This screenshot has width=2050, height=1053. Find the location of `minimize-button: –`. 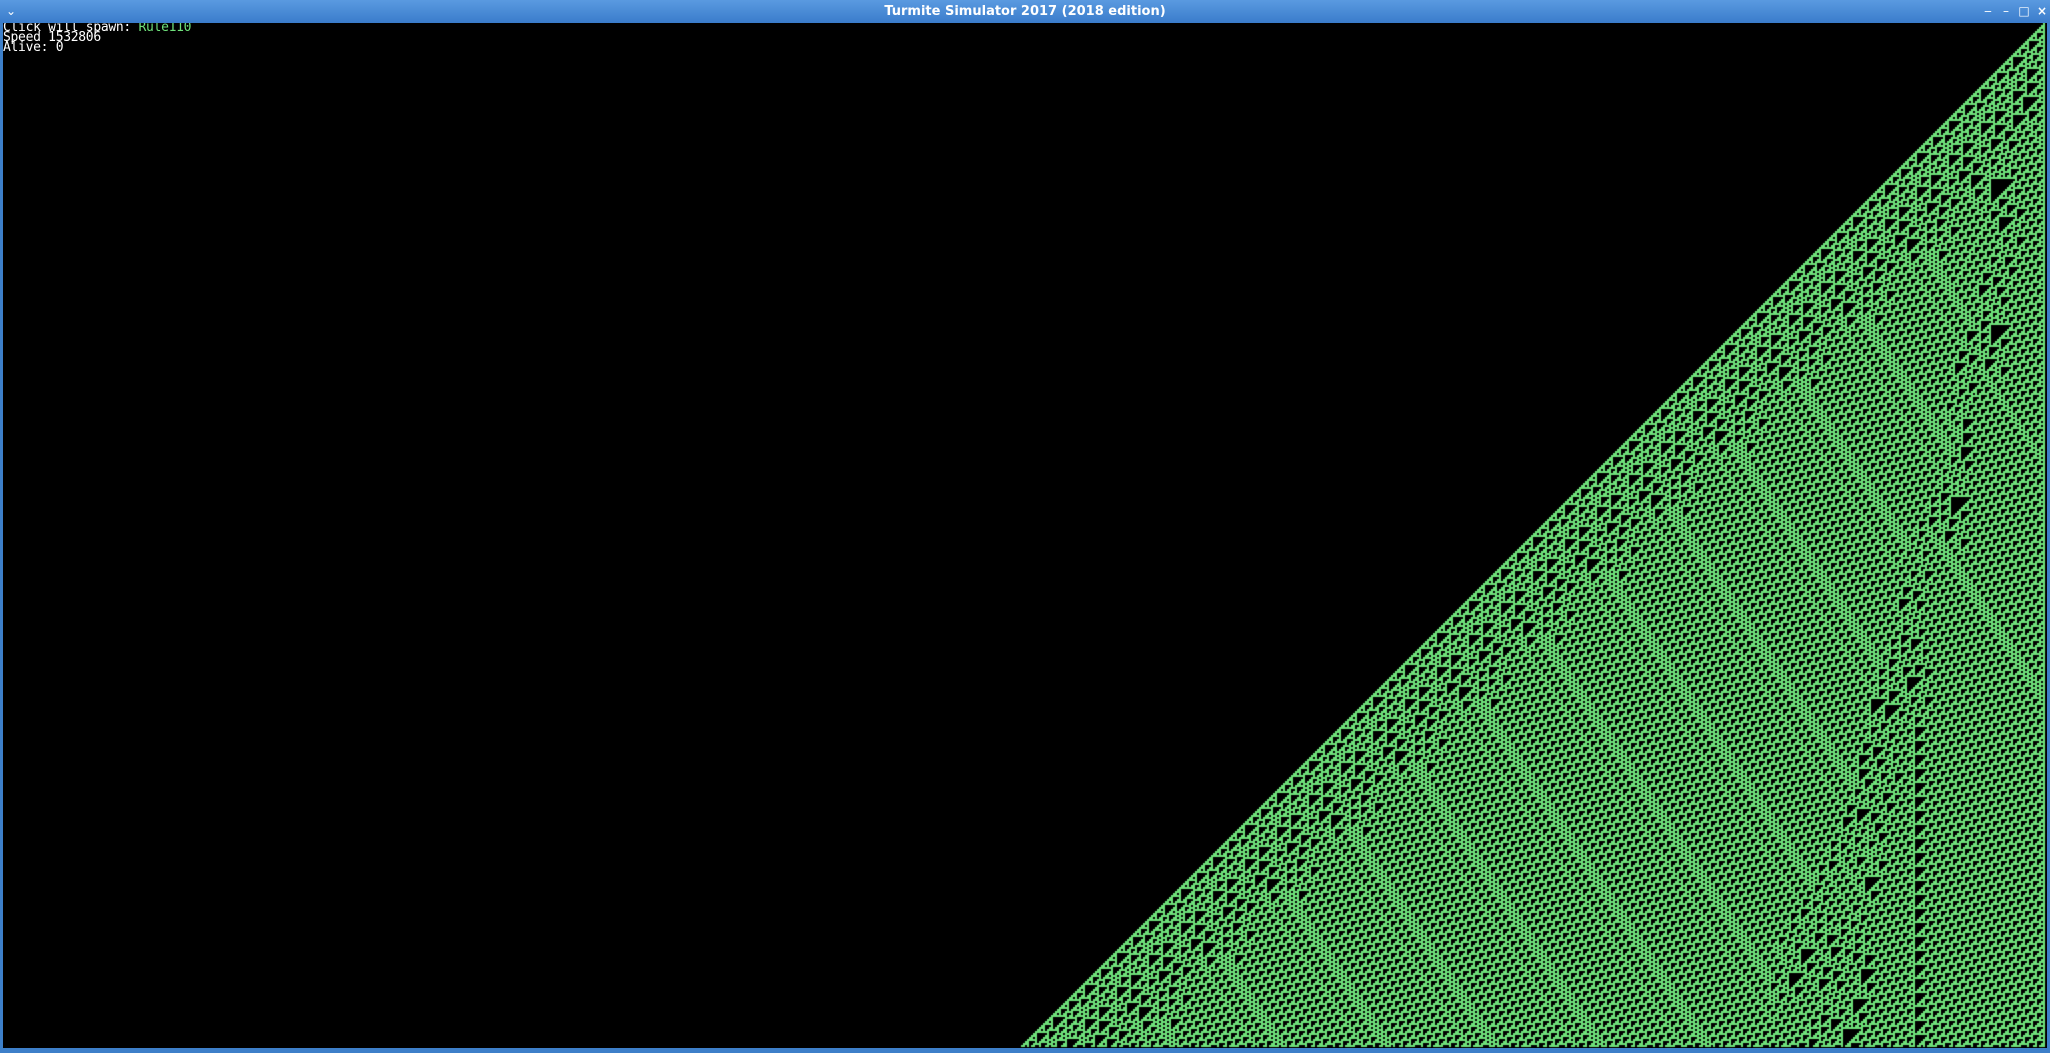

minimize-button: – is located at coordinates (2006, 11).